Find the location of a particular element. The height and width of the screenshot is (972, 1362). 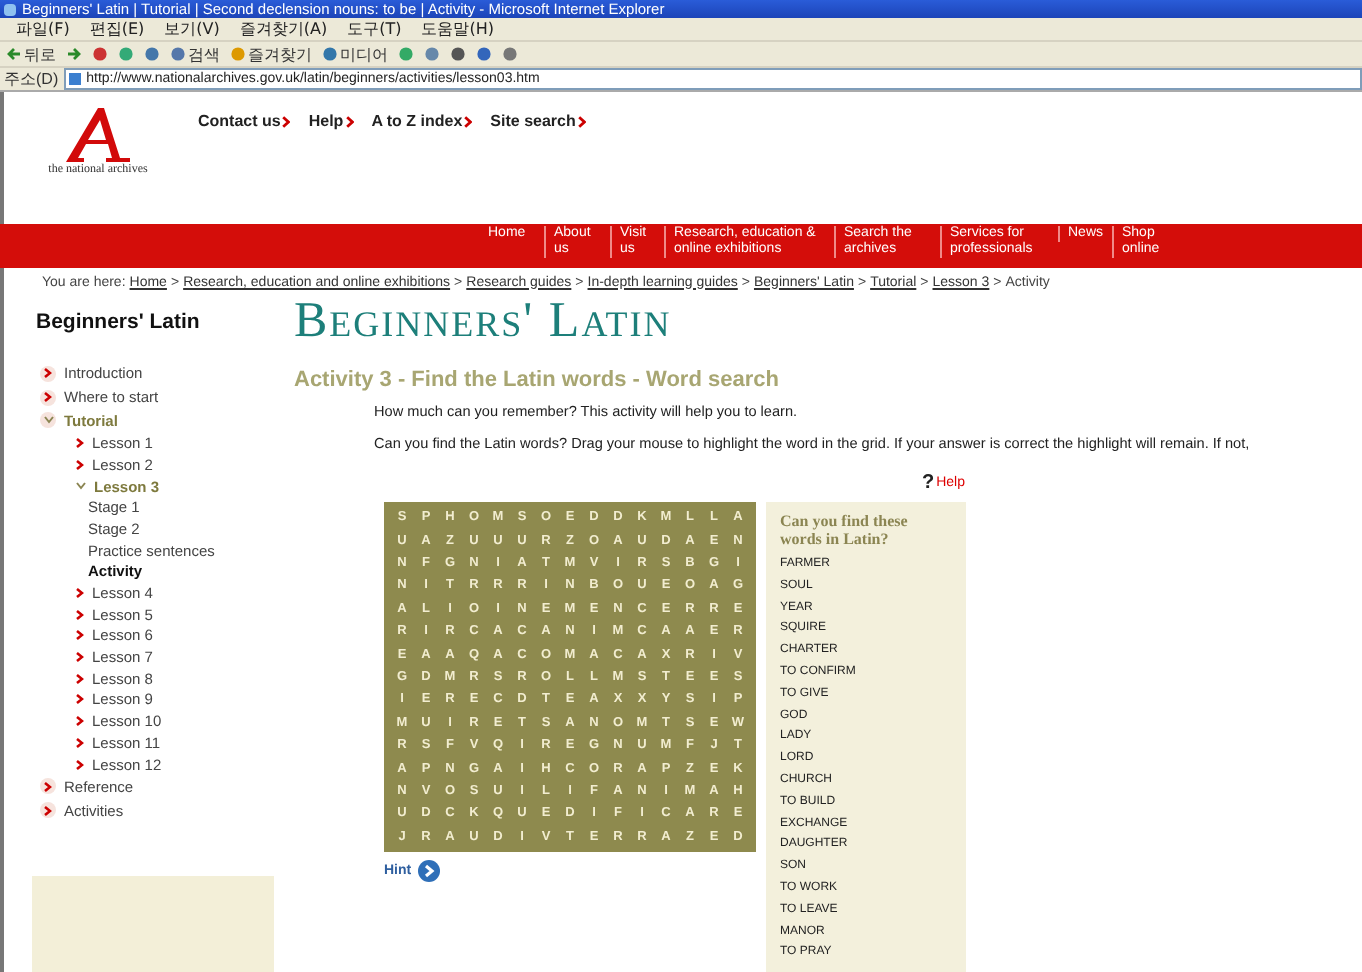

header-link: A to Z index is located at coordinates (422, 121).